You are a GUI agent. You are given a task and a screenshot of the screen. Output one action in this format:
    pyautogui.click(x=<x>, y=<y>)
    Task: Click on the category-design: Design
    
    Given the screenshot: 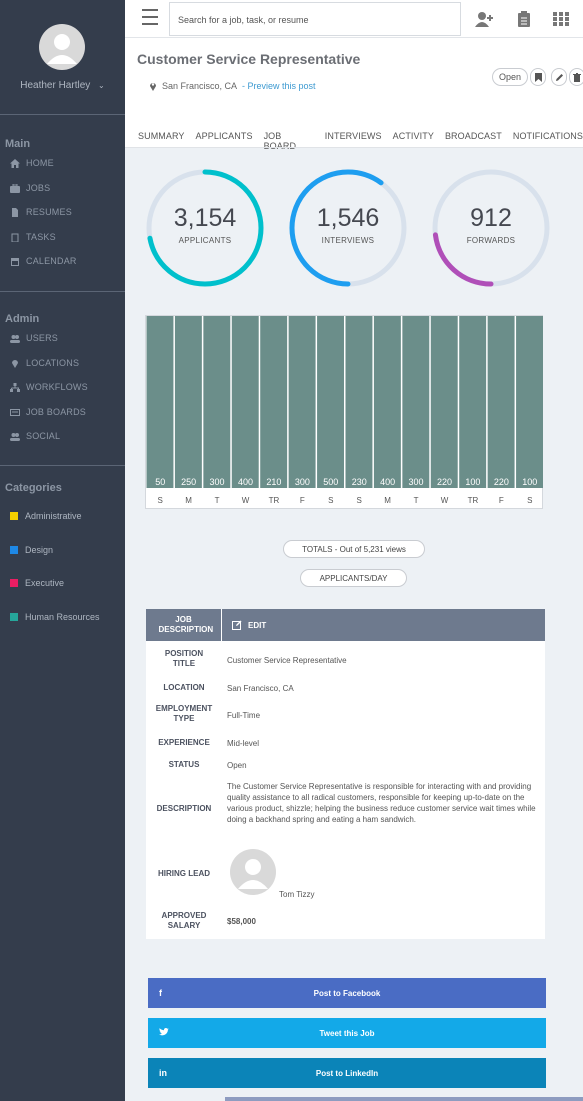 What is the action you would take?
    pyautogui.click(x=31, y=550)
    